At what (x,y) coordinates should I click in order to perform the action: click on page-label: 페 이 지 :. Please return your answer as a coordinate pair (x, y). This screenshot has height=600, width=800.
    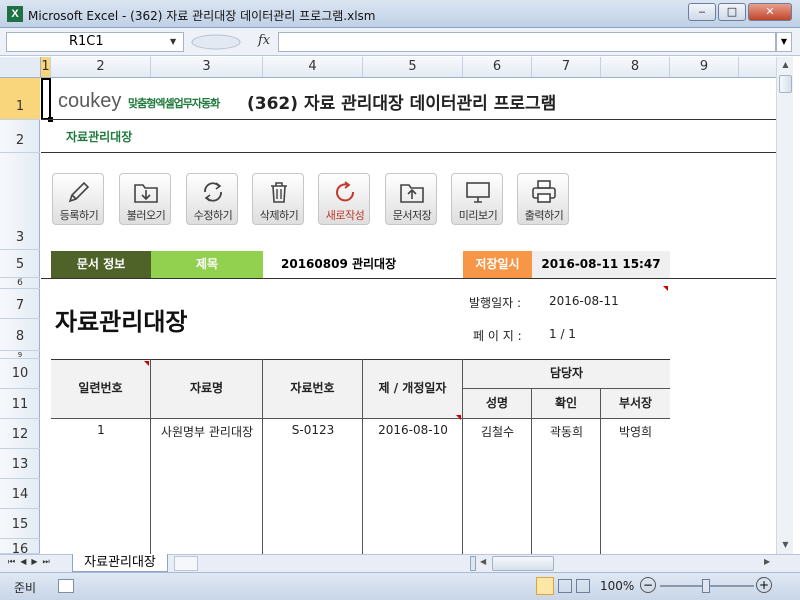
    Looking at the image, I should click on (497, 336).